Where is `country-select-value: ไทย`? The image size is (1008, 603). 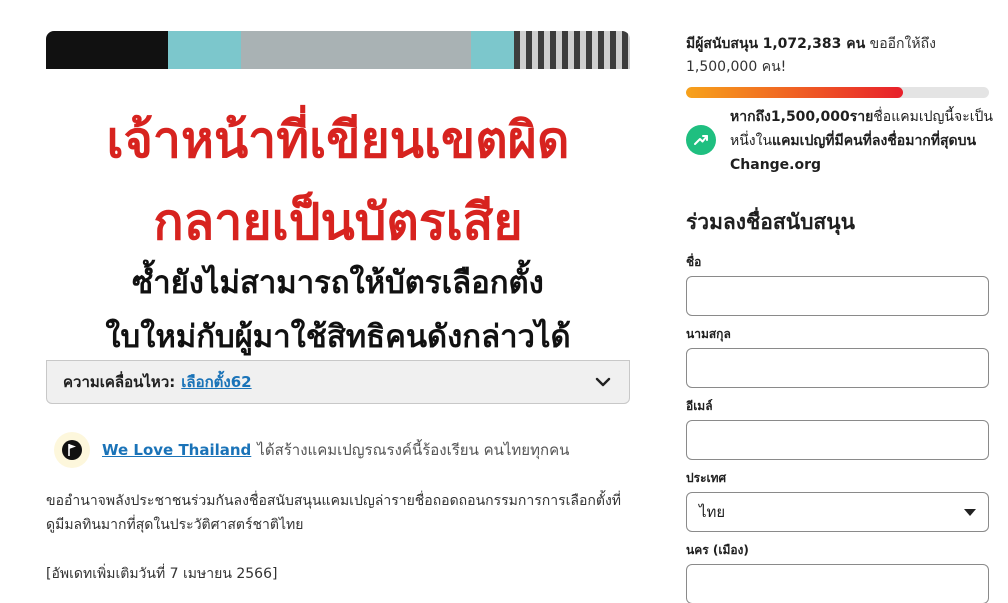 country-select-value: ไทย is located at coordinates (712, 512).